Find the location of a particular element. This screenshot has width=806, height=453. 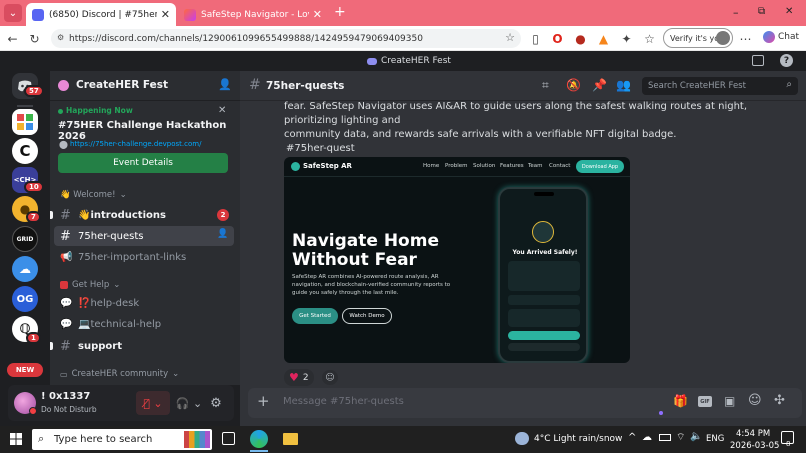

pin-icon: 📌 is located at coordinates (599, 85).